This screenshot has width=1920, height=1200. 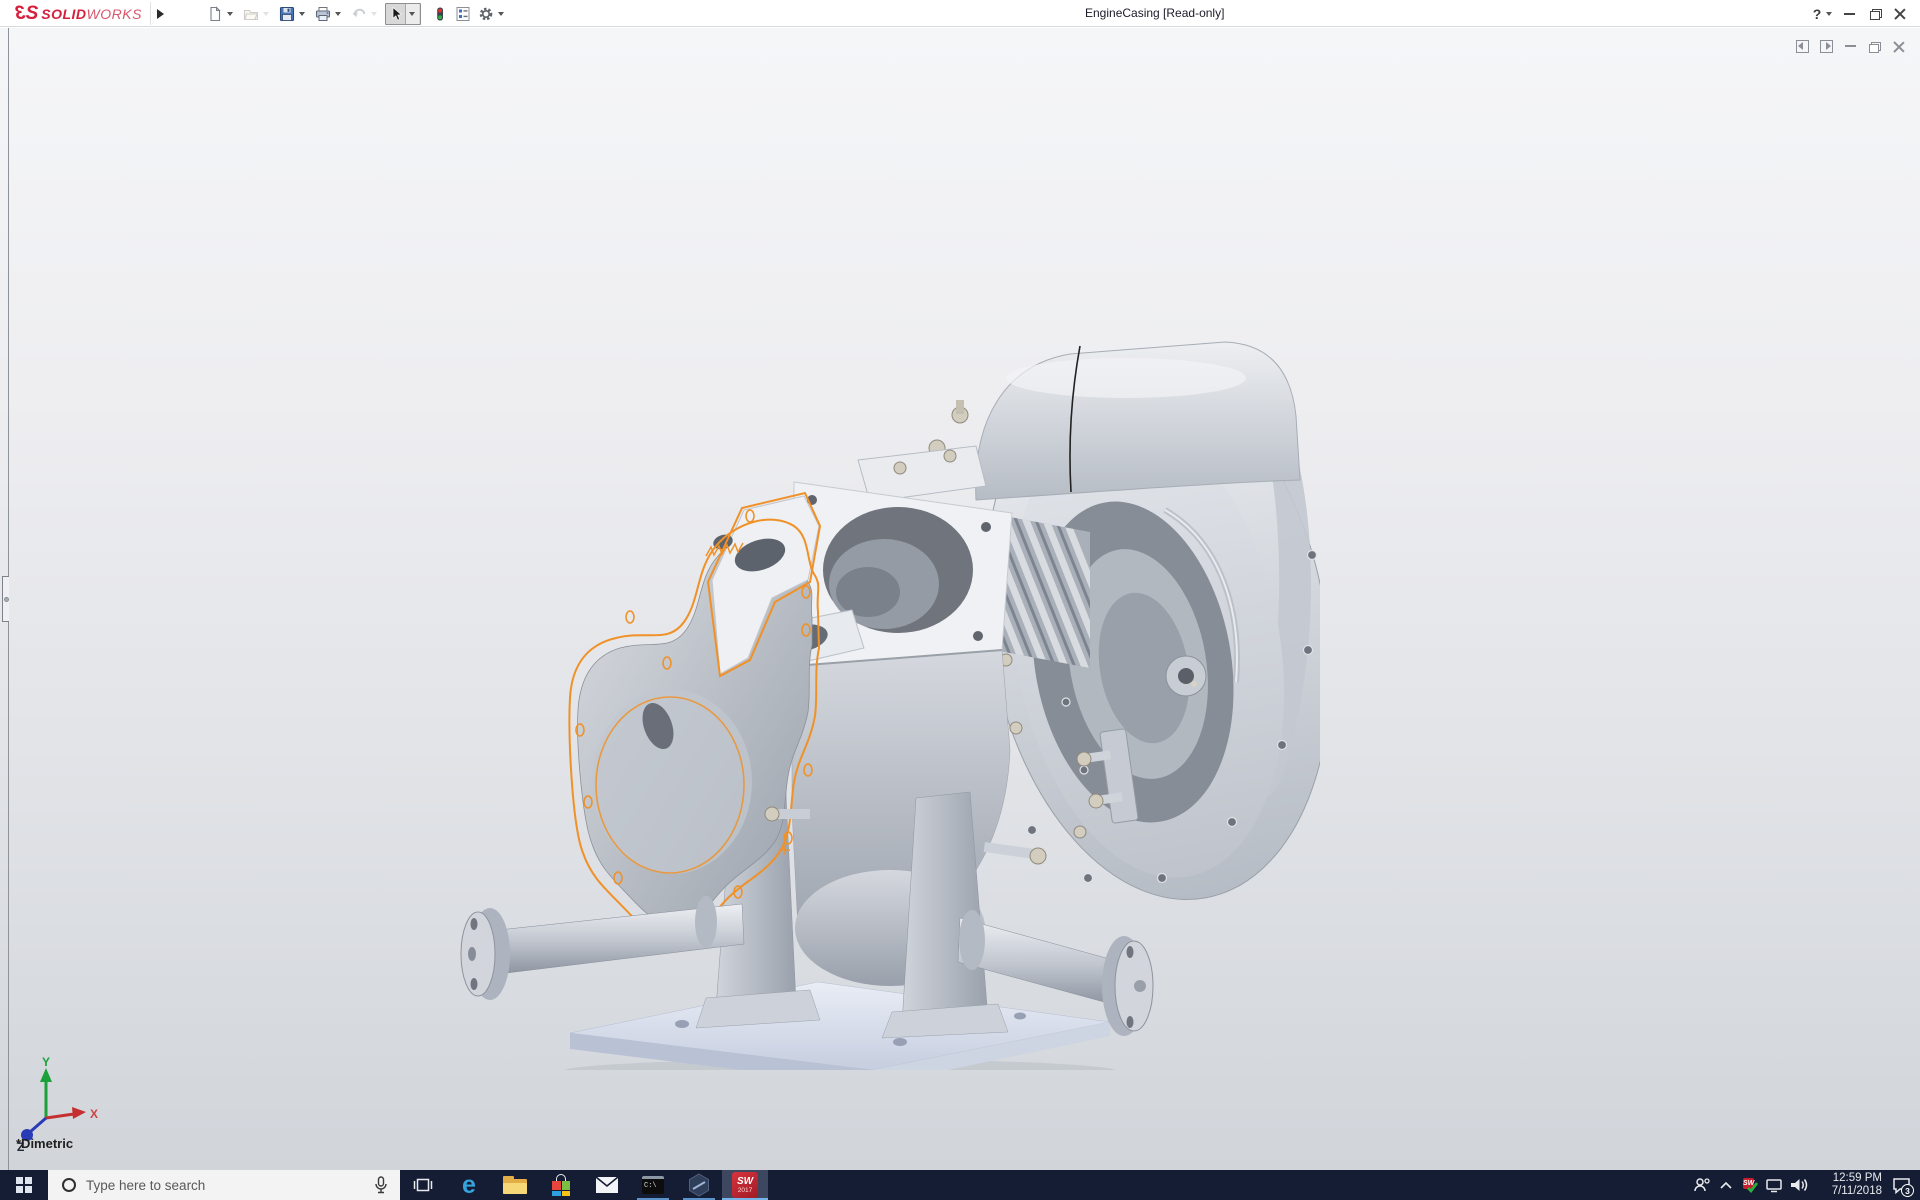 I want to click on network-icon, so click(x=1774, y=1186).